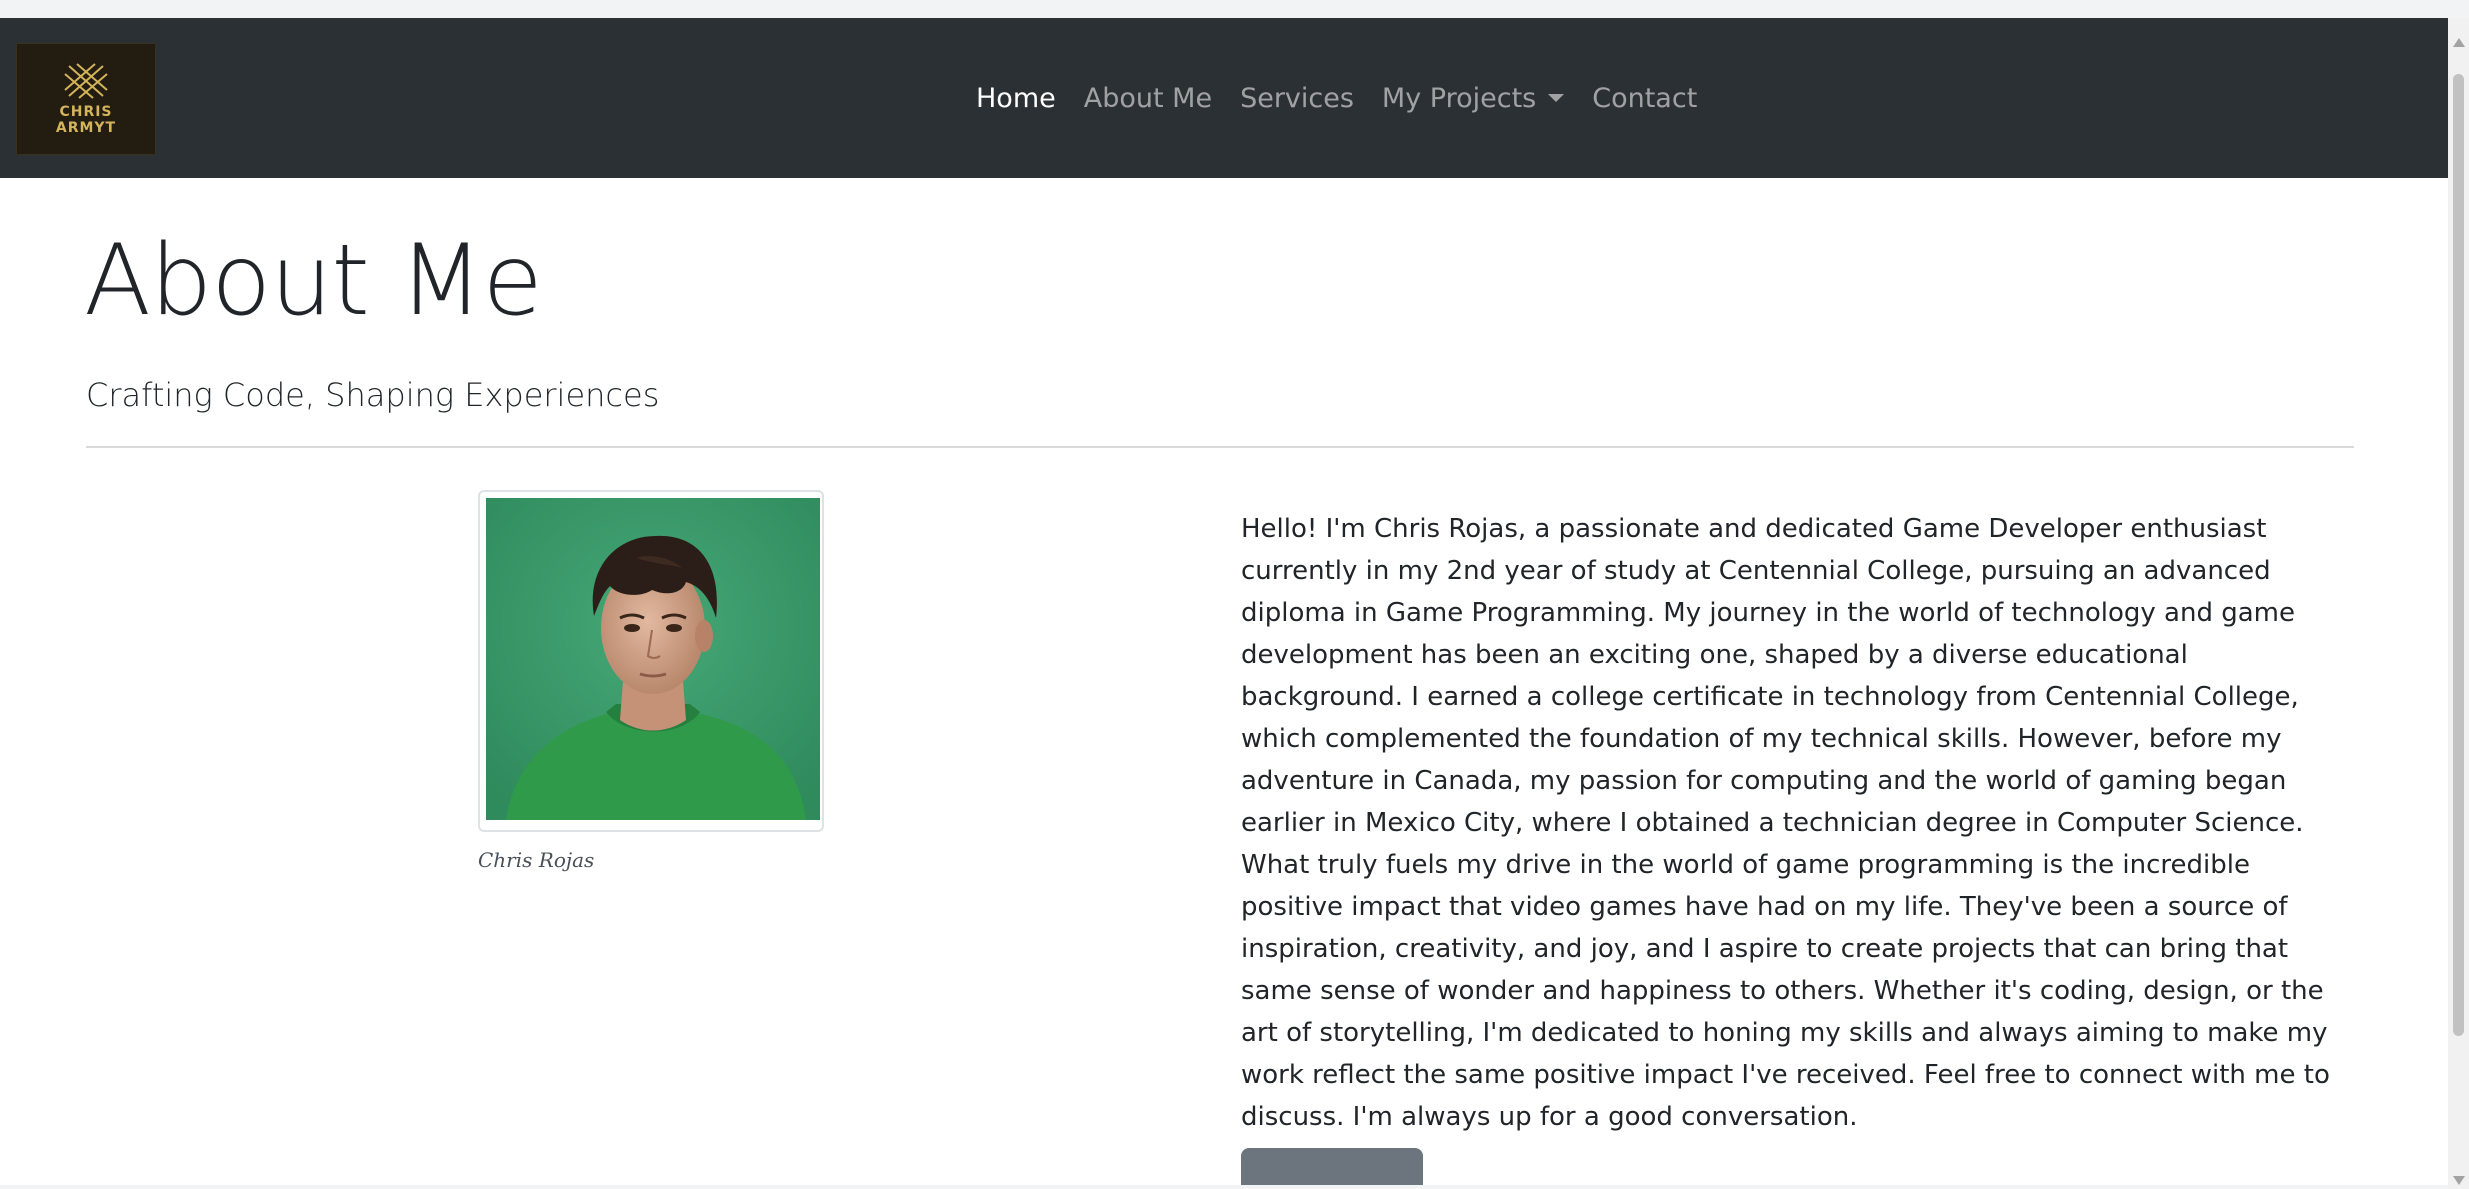  I want to click on vertical-scrollbar, so click(2458, 603).